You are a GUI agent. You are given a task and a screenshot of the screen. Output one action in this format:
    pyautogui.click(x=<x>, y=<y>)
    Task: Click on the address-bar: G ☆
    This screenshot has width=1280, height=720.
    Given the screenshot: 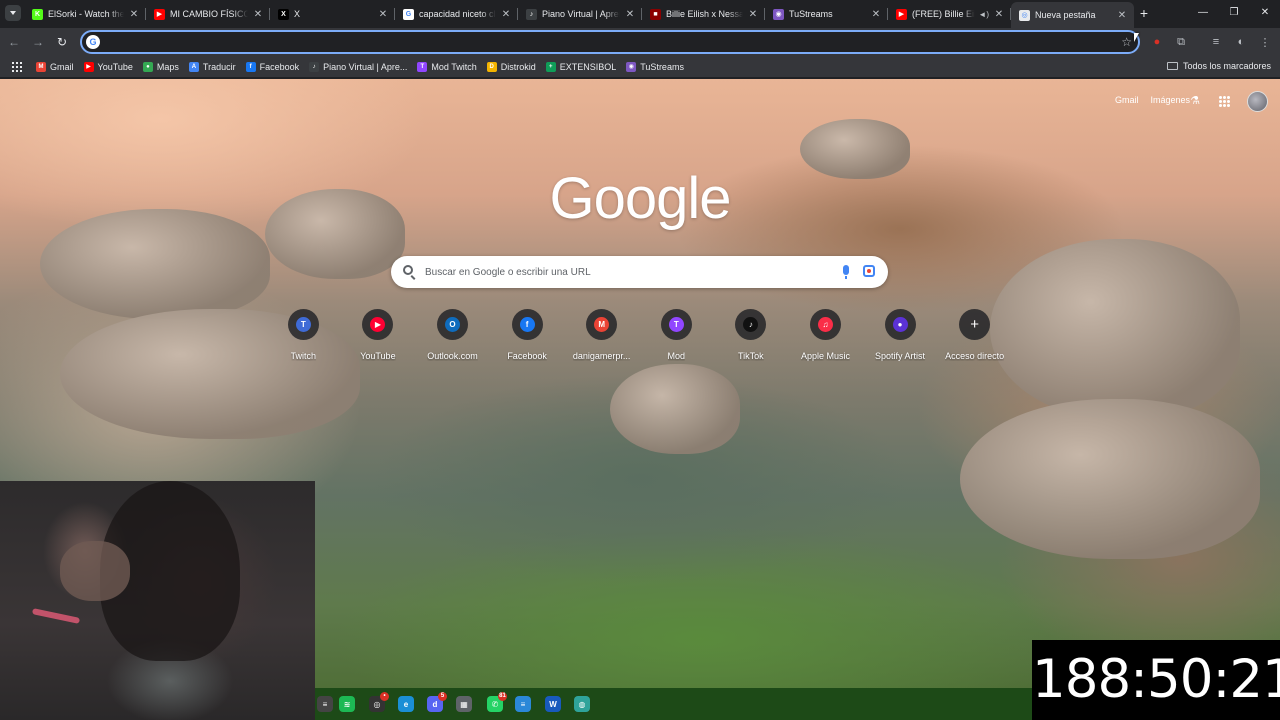 What is the action you would take?
    pyautogui.click(x=610, y=42)
    